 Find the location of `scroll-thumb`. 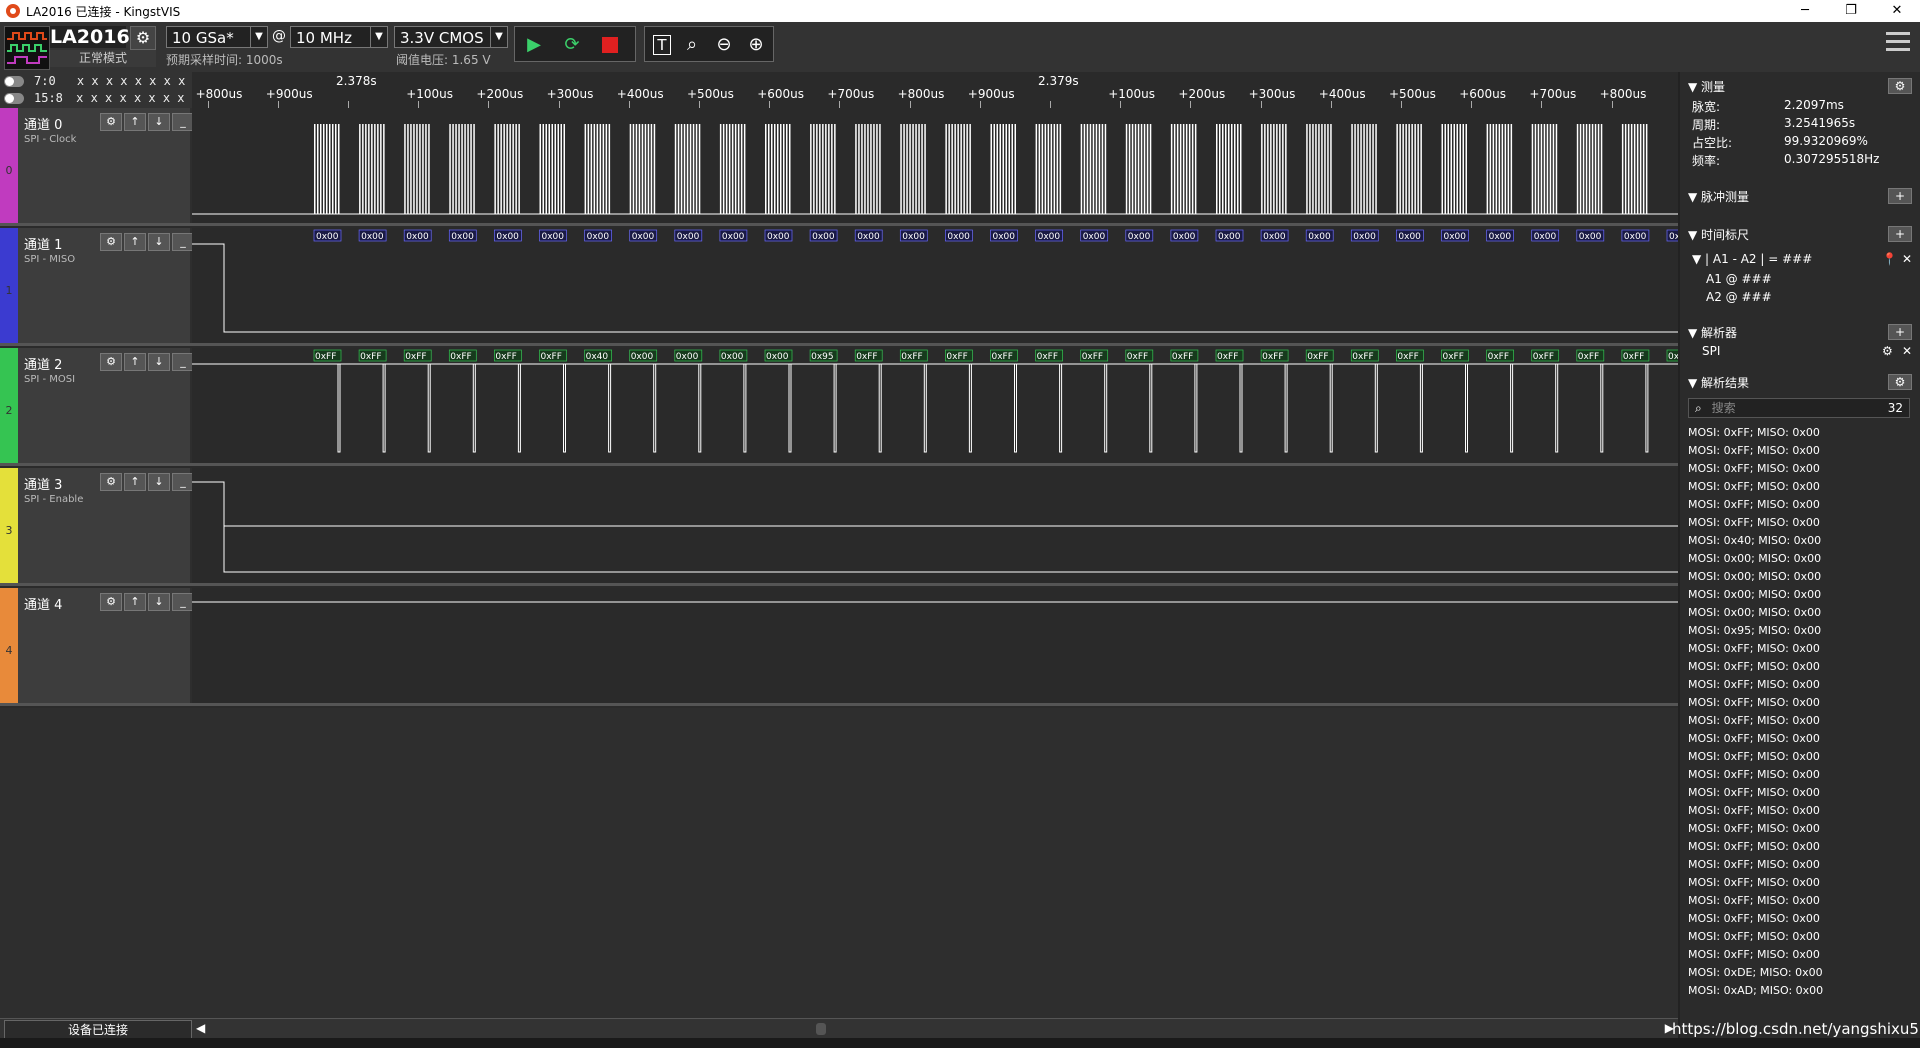

scroll-thumb is located at coordinates (821, 1029).